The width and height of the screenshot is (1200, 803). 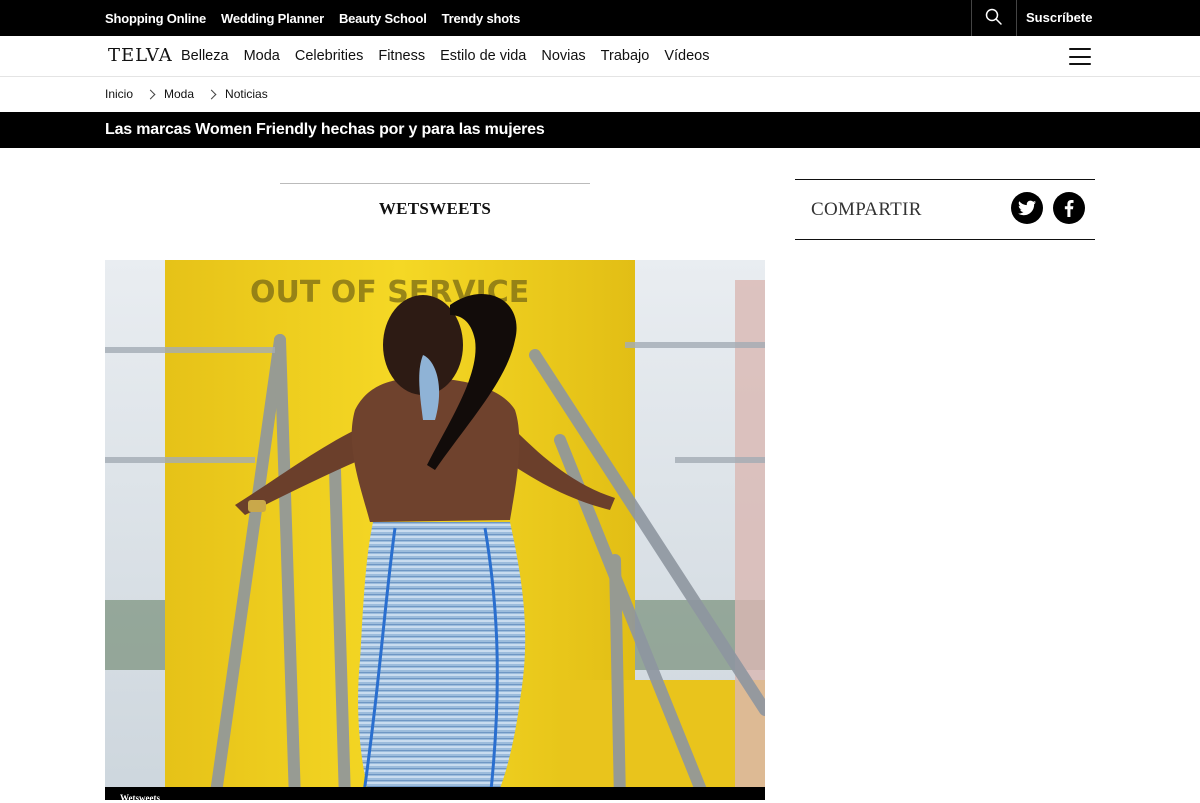 What do you see at coordinates (329, 56) in the screenshot?
I see `nav-item-celebrities: Celebrities` at bounding box center [329, 56].